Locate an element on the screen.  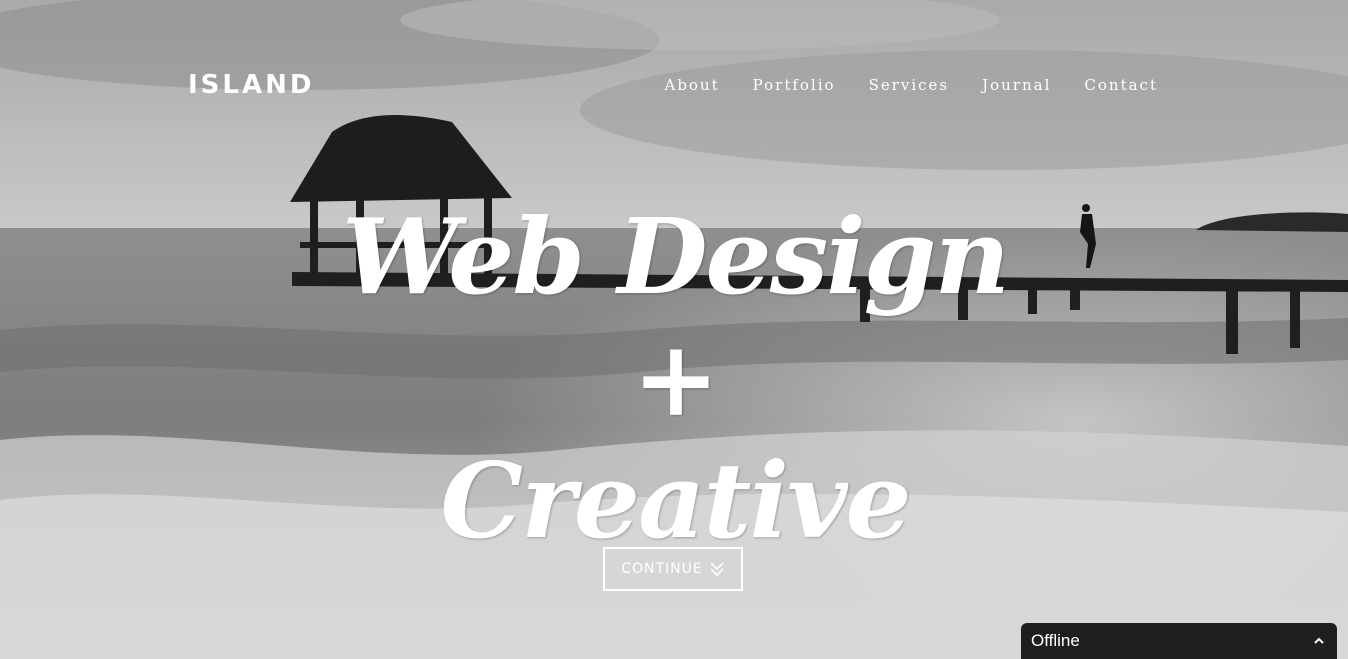
nav-link-services: Services is located at coordinates (909, 85).